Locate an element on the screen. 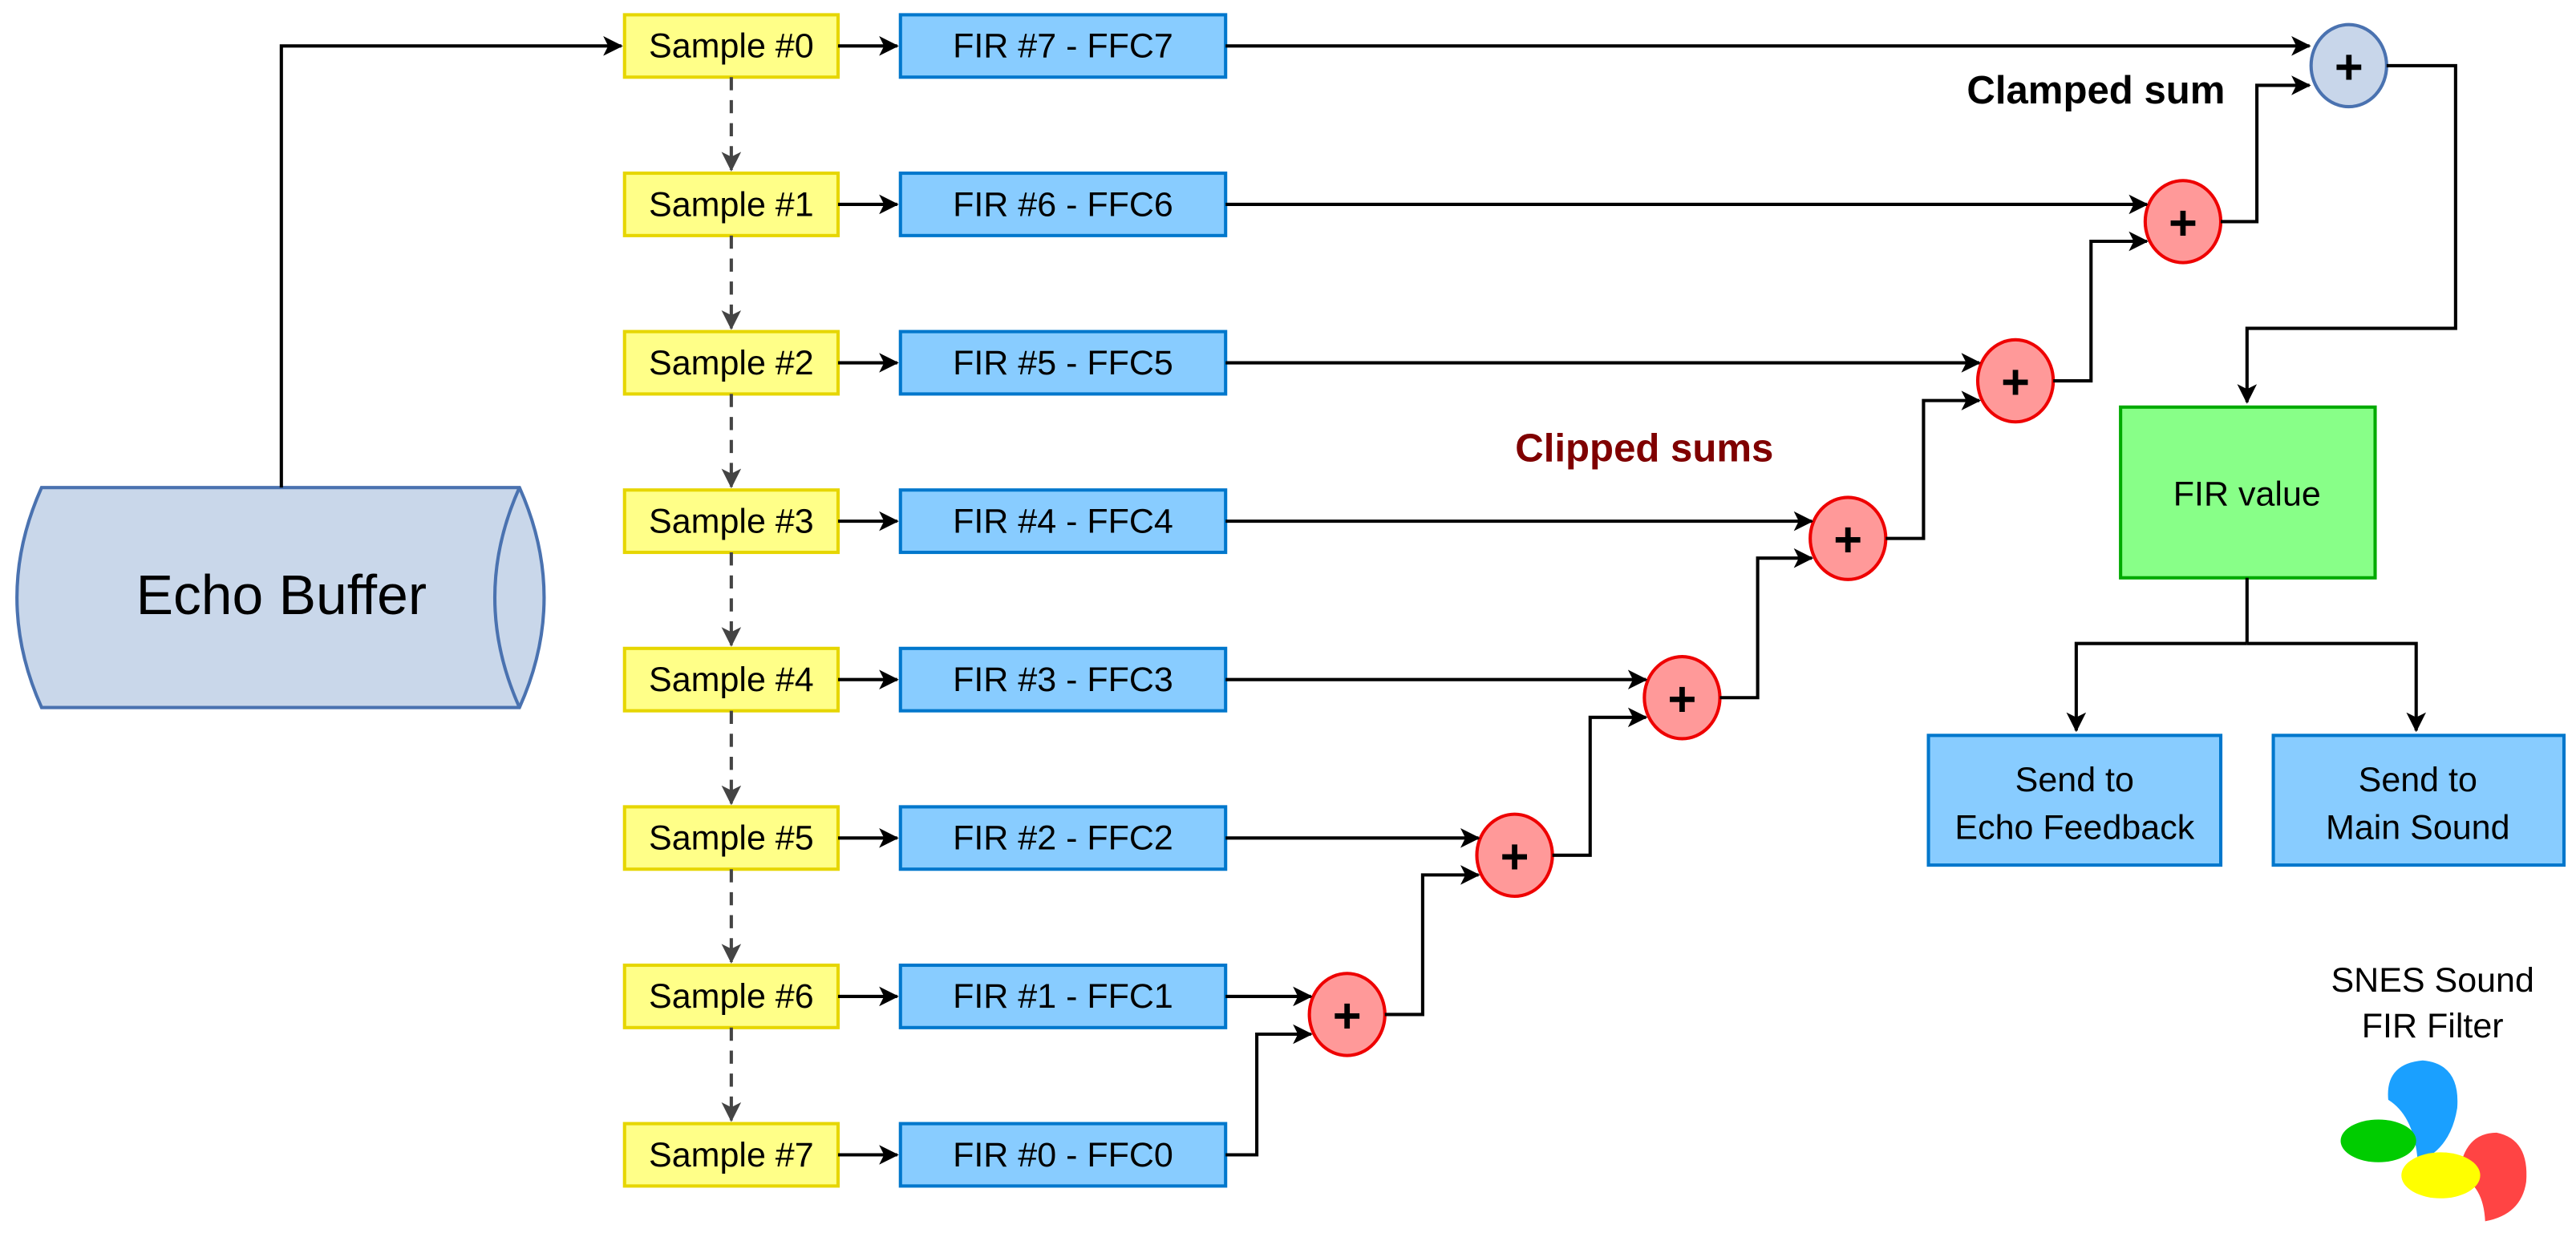 The height and width of the screenshot is (1241, 2576). fir-tap-box-4: FIR #3 - FFC3 is located at coordinates (1063, 680).